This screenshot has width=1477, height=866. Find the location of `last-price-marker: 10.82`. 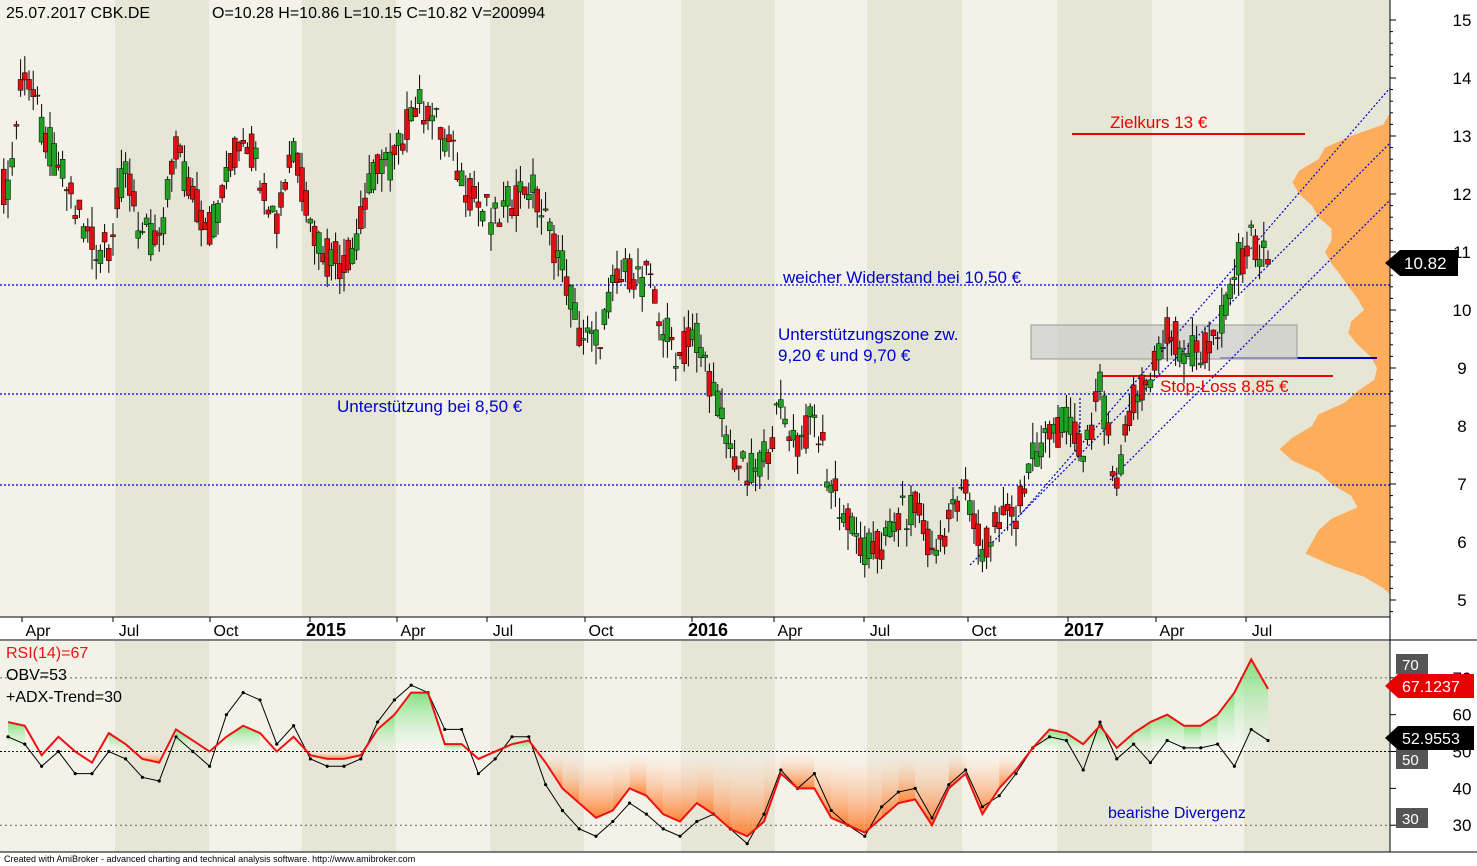

last-price-marker: 10.82 is located at coordinates (1421, 263).